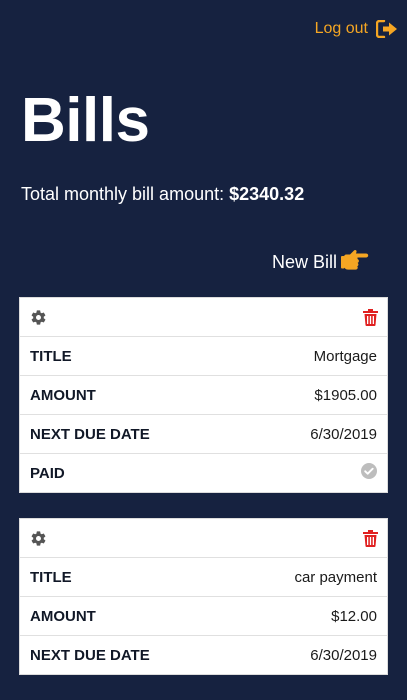  I want to click on logout-label: Log out, so click(341, 28).